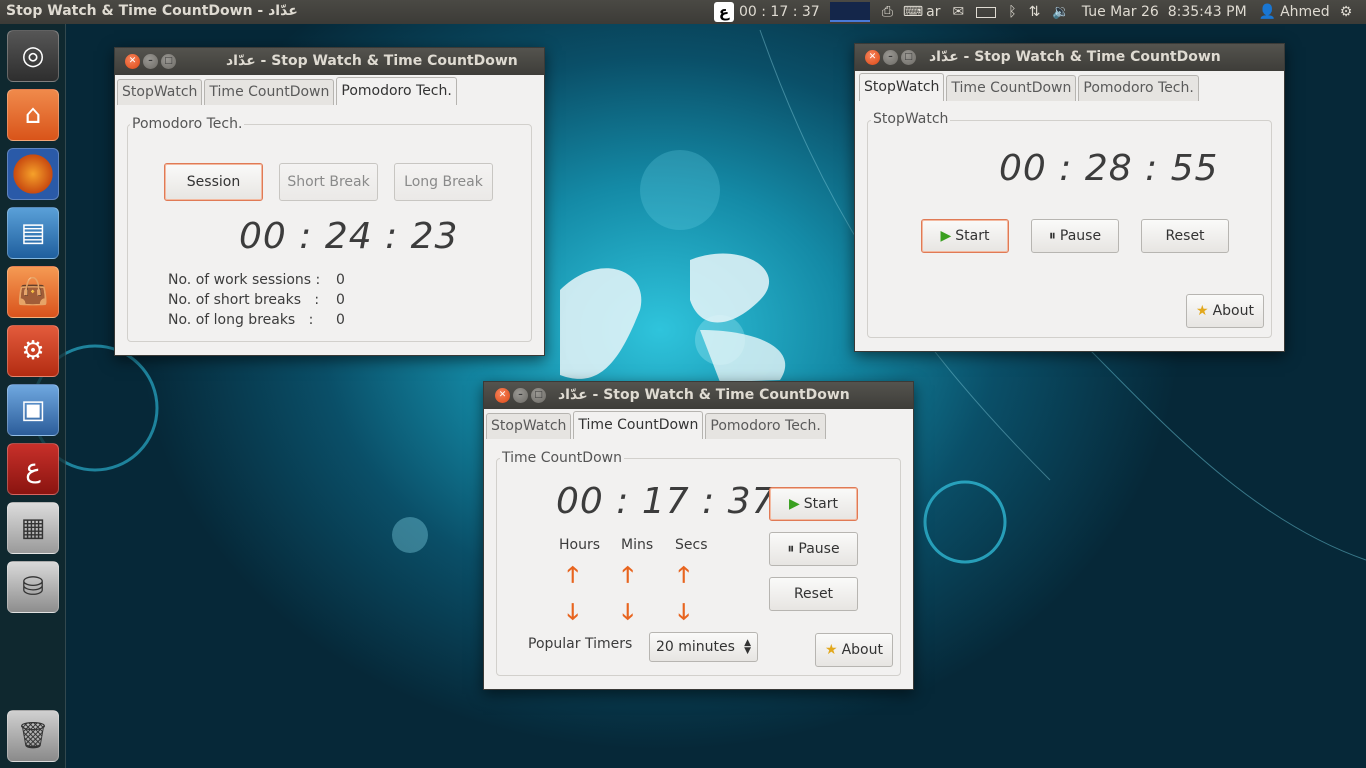  Describe the element at coordinates (747, 647) in the screenshot. I see `spin-arrows-icon: ▲ ▼` at that location.